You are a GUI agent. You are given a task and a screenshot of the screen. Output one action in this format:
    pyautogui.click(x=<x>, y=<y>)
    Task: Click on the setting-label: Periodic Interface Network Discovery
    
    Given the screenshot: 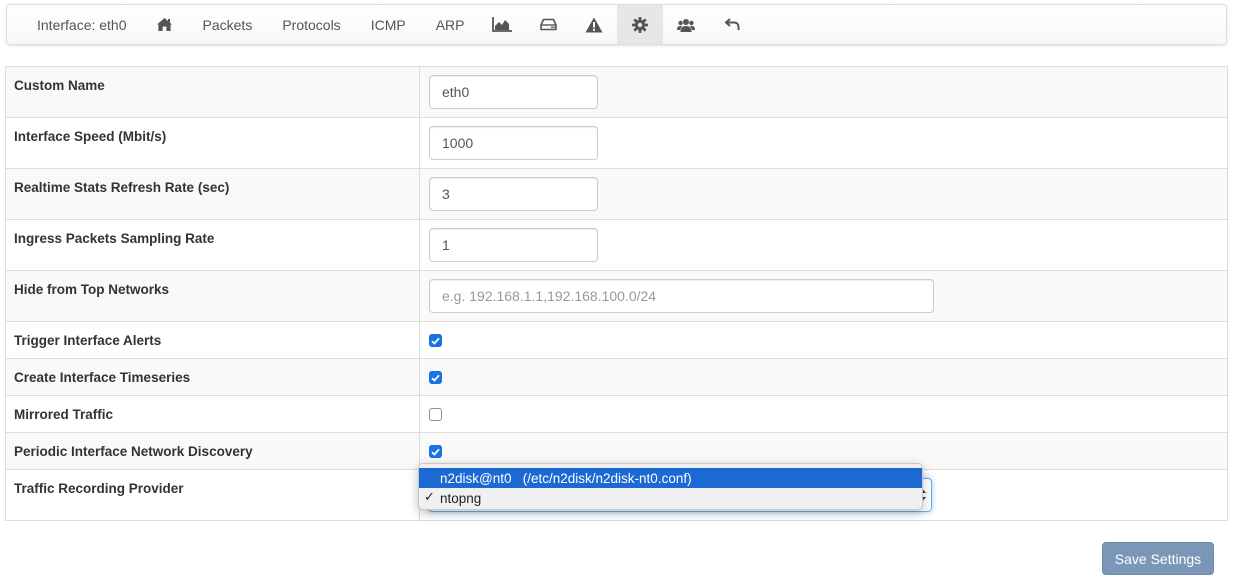 What is the action you would take?
    pyautogui.click(x=212, y=451)
    